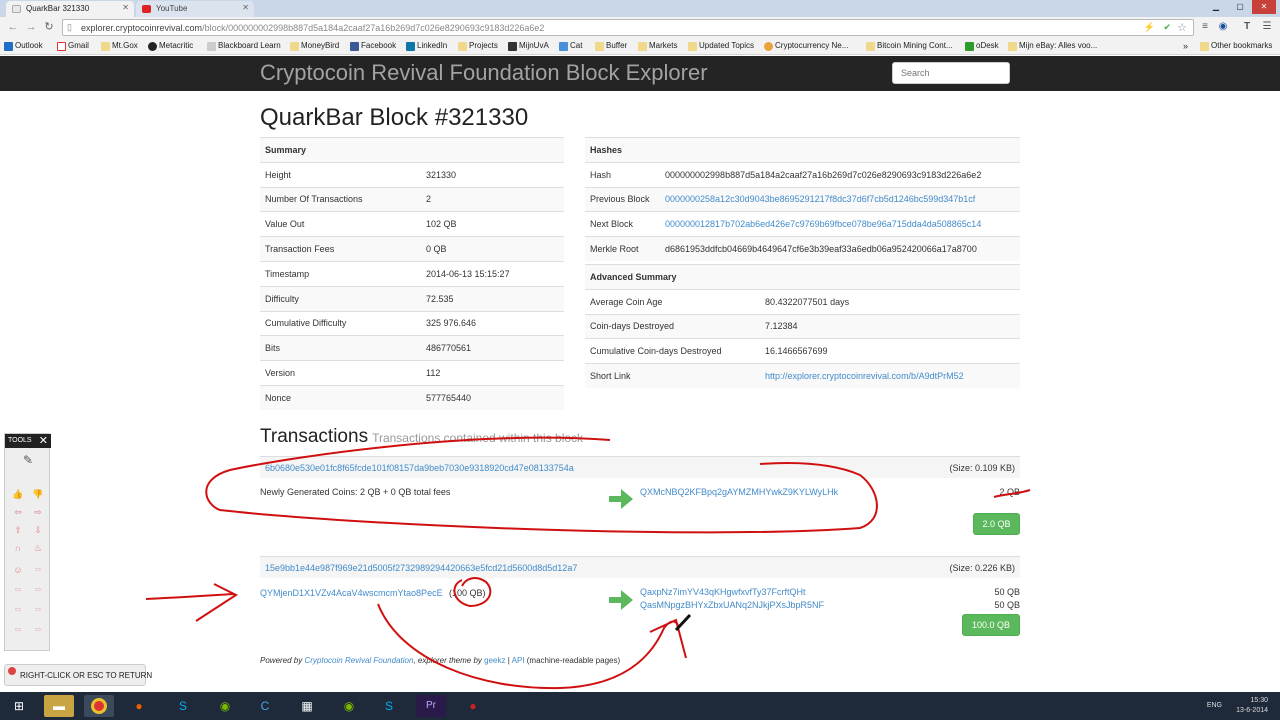 This screenshot has height=720, width=1280. I want to click on reload-icon: ↻, so click(49, 27).